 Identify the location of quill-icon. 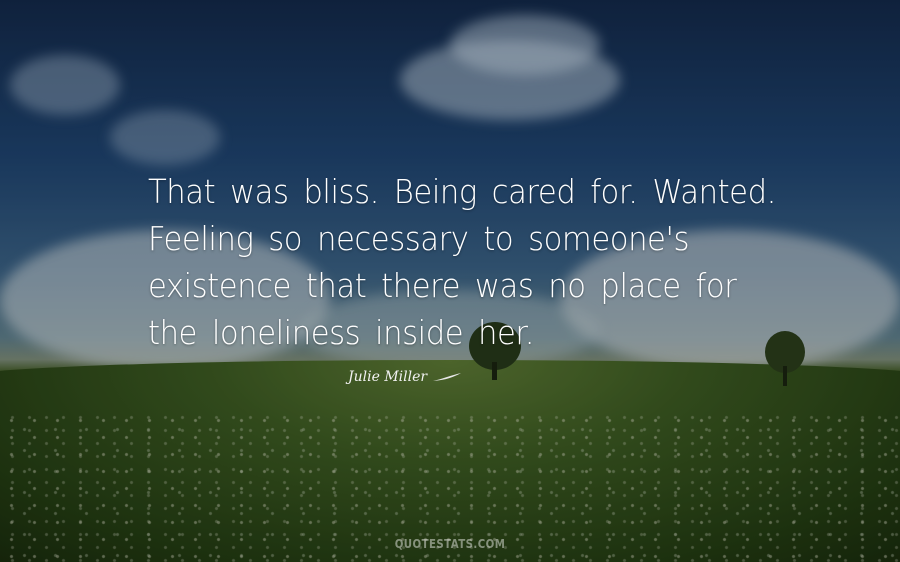
(447, 377).